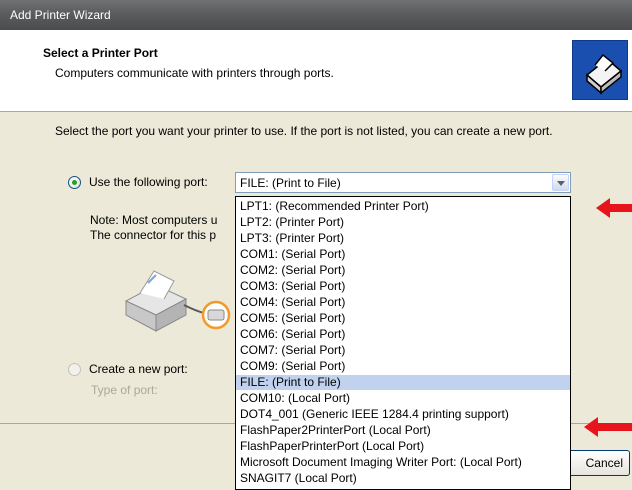  What do you see at coordinates (403, 446) in the screenshot?
I see `port-option: FlashPaperPrinterPort (Local Port)` at bounding box center [403, 446].